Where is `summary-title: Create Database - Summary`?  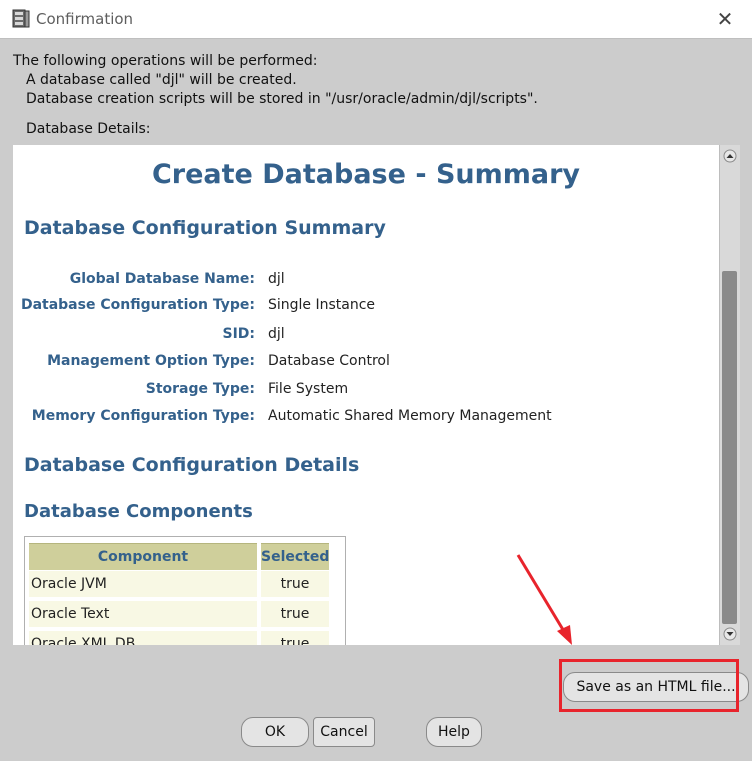 summary-title: Create Database - Summary is located at coordinates (366, 174).